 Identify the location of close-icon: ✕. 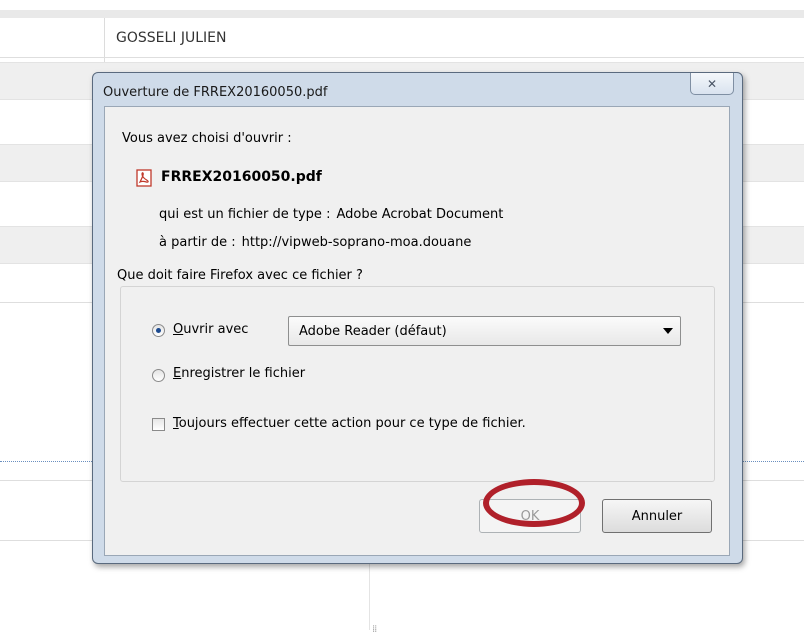
(712, 83).